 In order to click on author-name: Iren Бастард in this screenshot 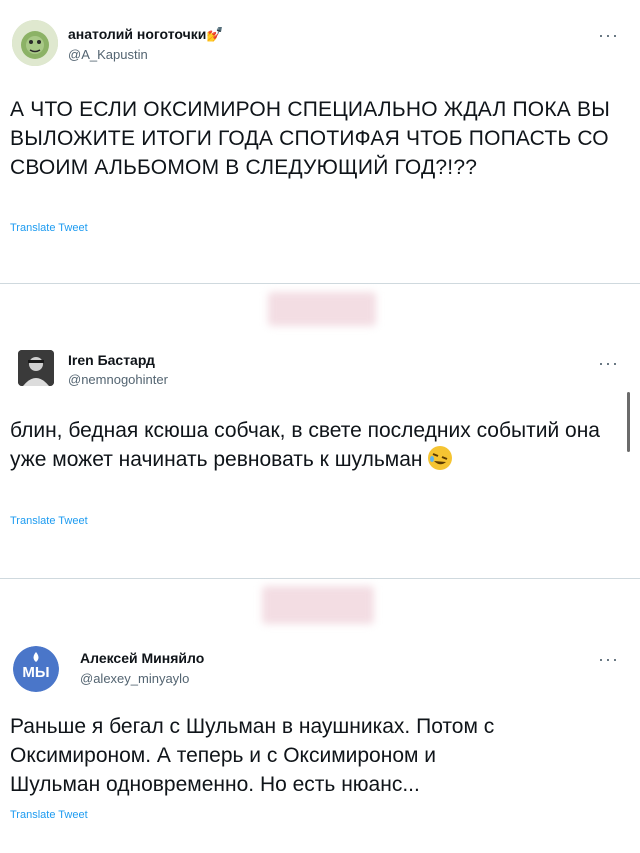, I will do `click(111, 360)`.